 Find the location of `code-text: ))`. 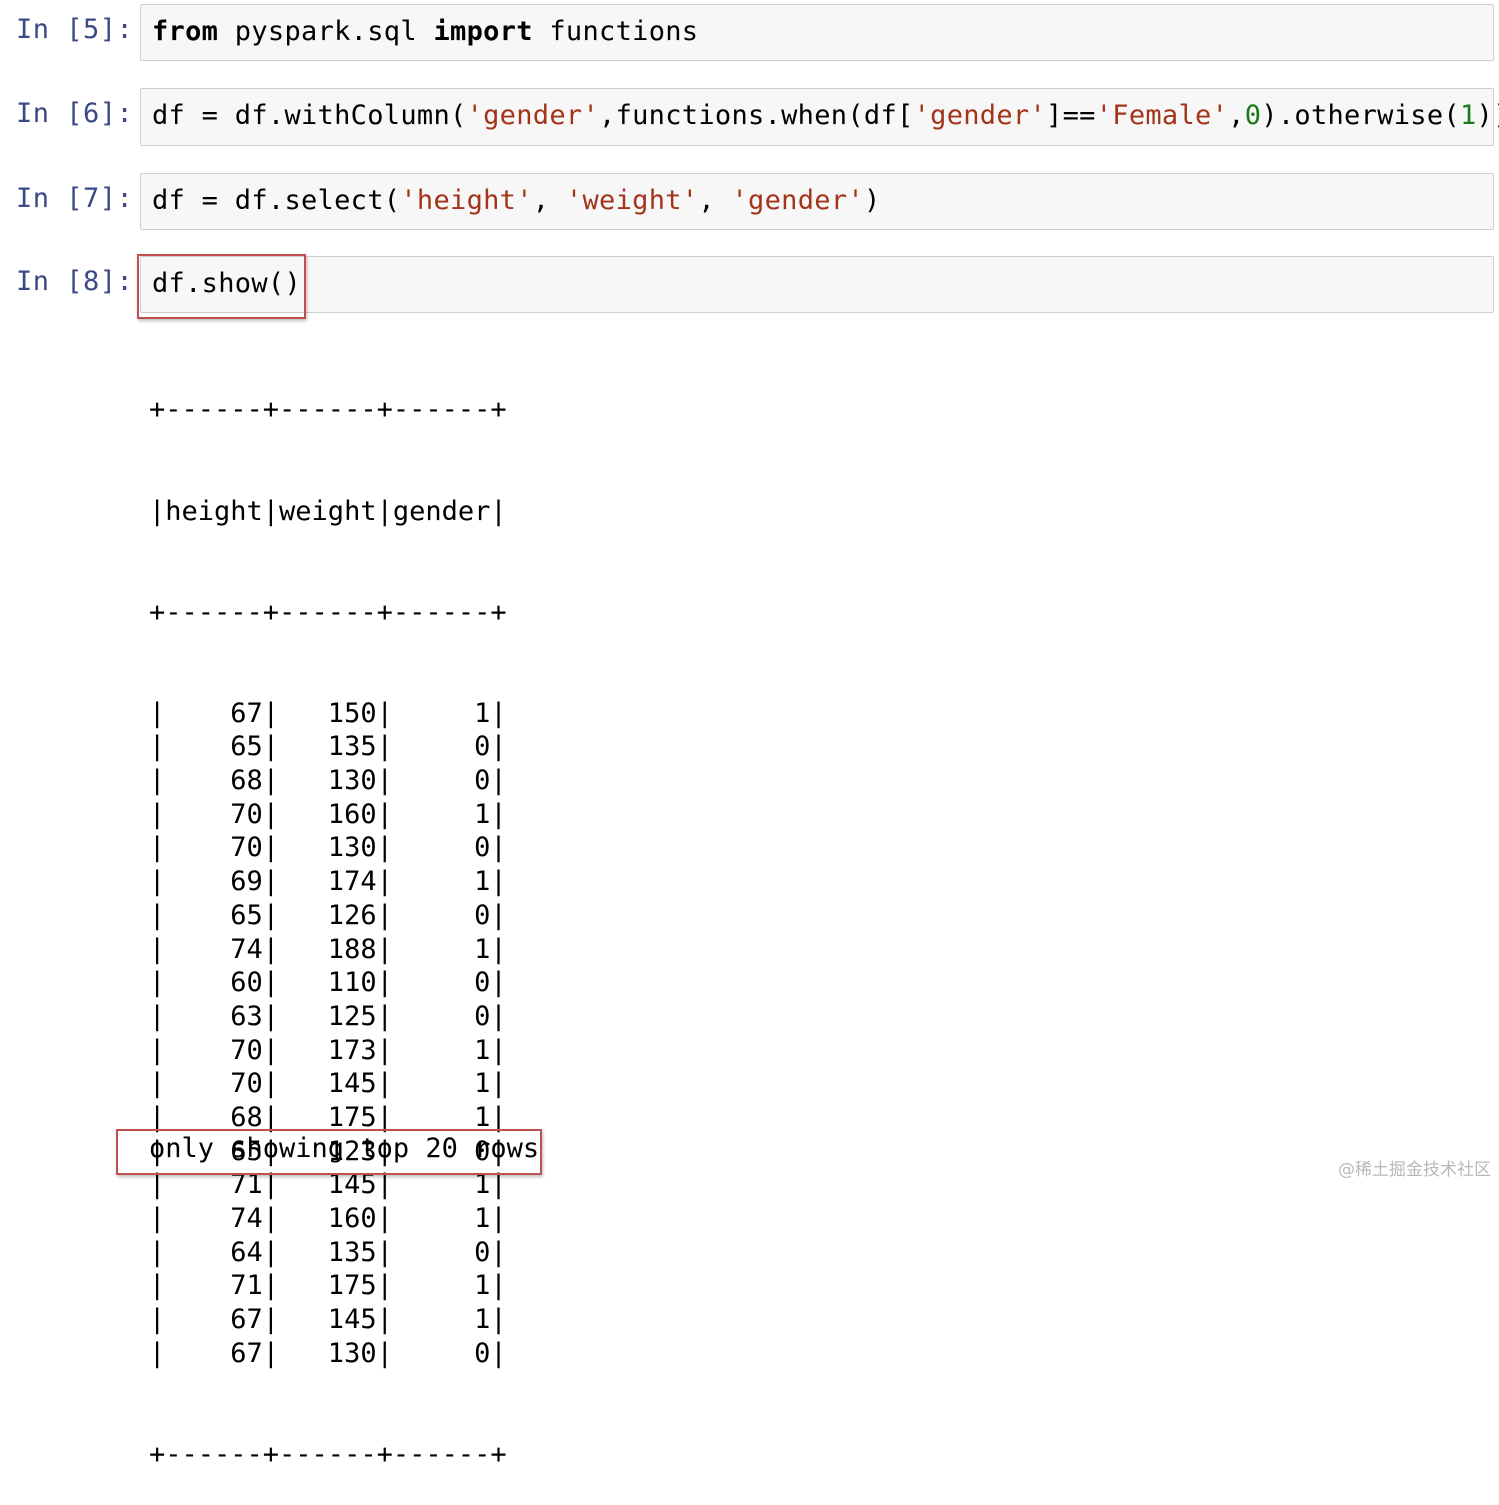

code-text: )) is located at coordinates (1487, 115).